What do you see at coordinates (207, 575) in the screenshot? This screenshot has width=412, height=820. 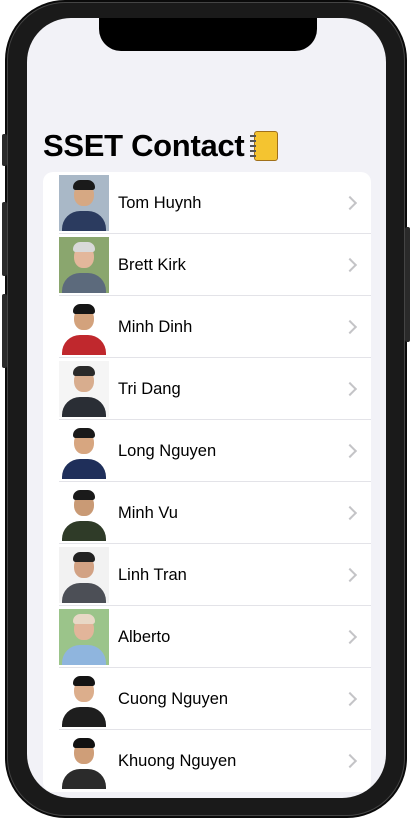 I see `contact-row: Linh Tran` at bounding box center [207, 575].